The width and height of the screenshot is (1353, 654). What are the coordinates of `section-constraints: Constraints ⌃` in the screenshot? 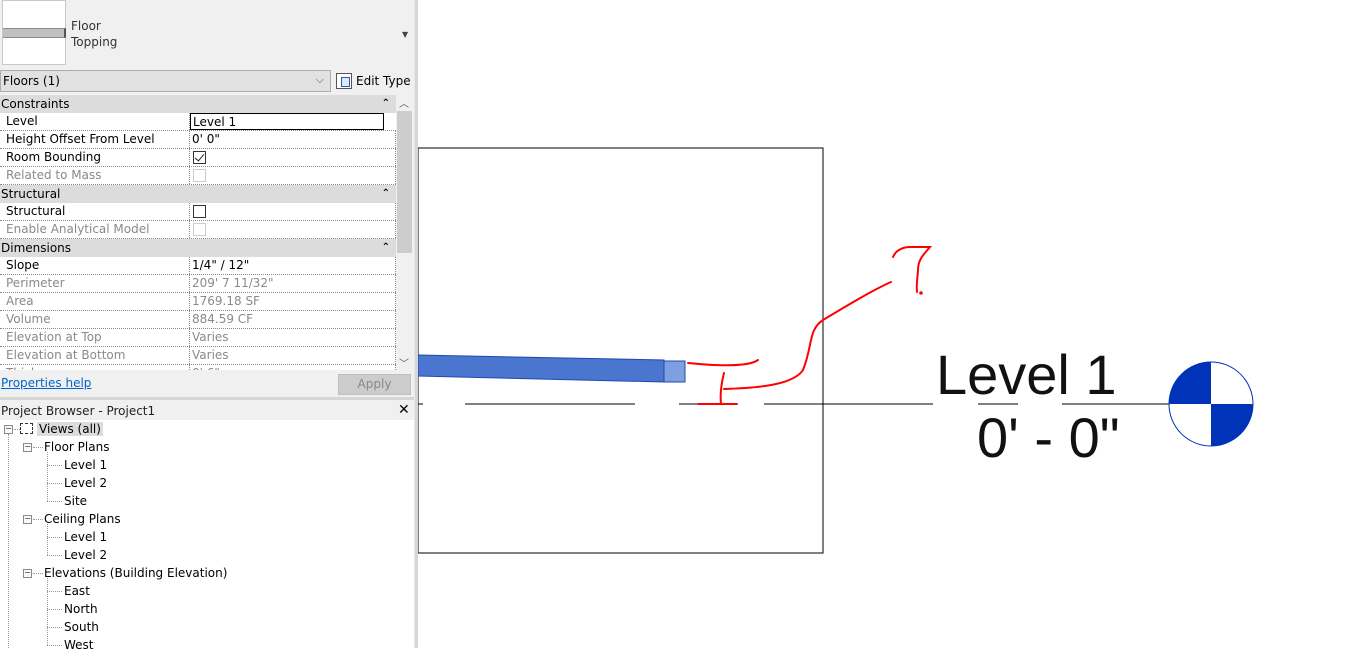 It's located at (198, 104).